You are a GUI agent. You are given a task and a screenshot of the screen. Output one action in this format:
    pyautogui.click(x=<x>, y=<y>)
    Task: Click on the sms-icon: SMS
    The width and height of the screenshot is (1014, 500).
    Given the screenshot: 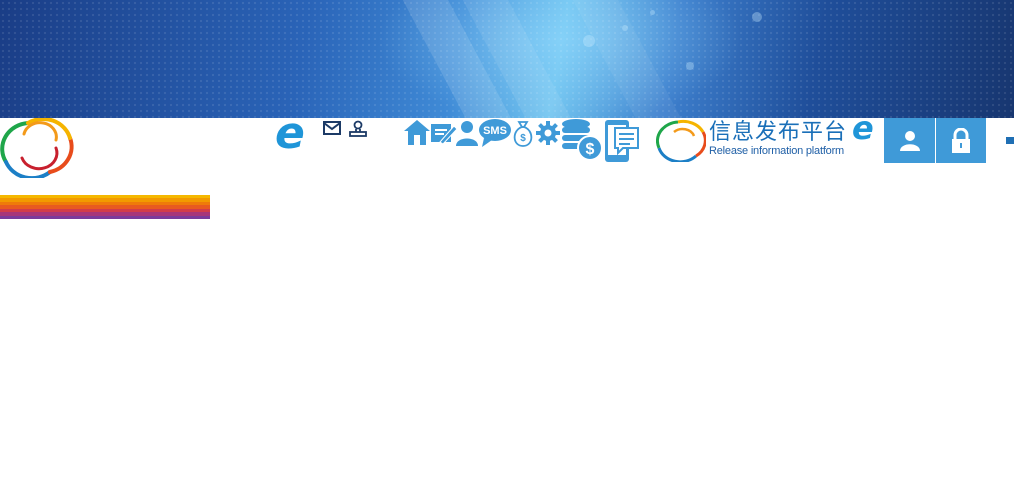 What is the action you would take?
    pyautogui.click(x=495, y=135)
    